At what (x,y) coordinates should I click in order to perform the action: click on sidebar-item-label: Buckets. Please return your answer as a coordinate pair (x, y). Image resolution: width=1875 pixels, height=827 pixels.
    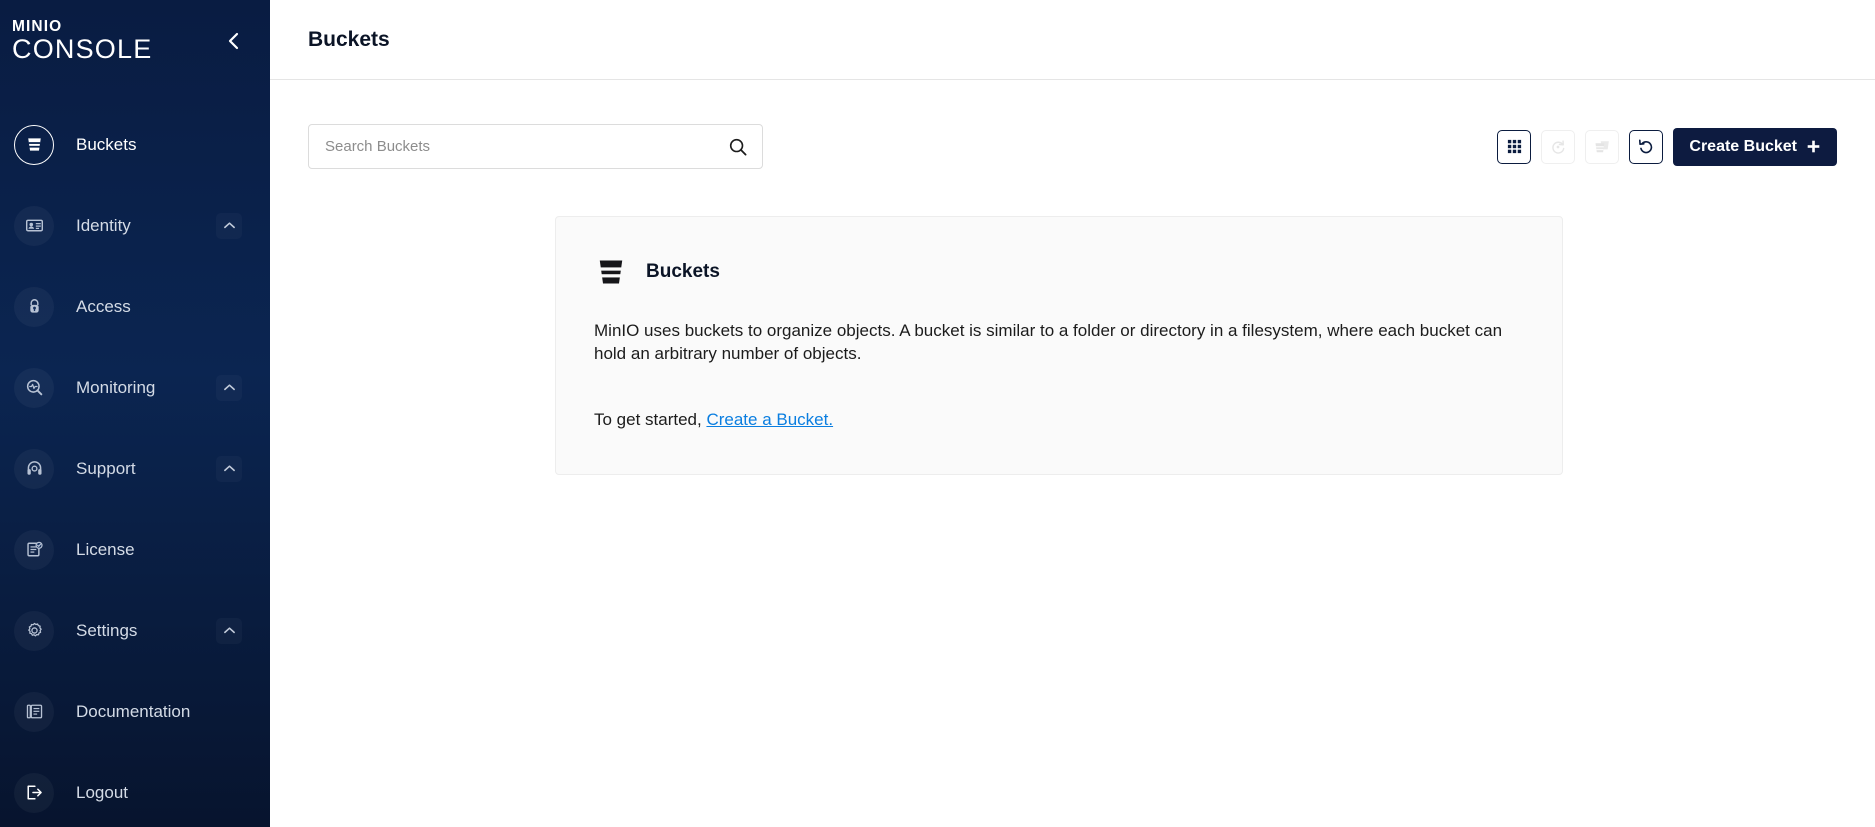
    Looking at the image, I should click on (106, 144).